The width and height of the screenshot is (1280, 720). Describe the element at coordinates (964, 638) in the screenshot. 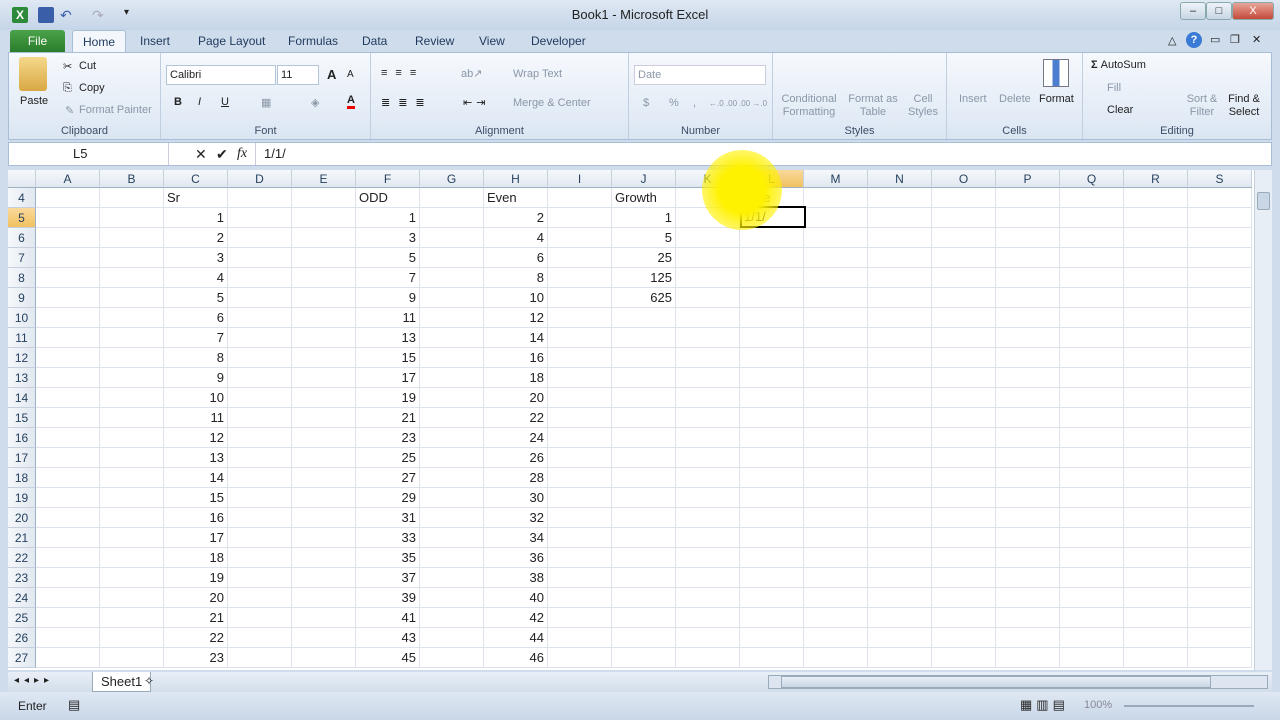

I see `cell-o26` at that location.